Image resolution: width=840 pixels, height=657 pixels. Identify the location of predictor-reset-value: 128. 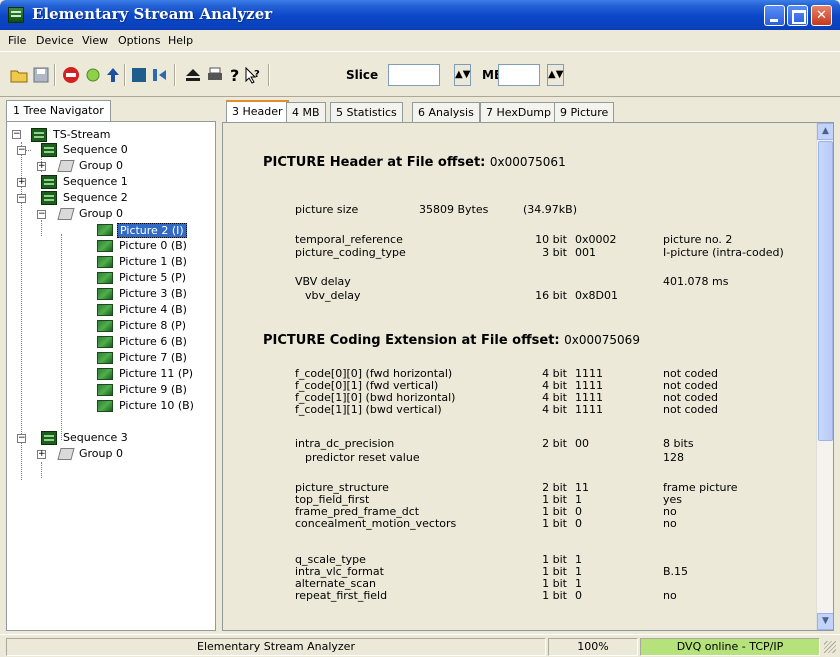
(673, 457).